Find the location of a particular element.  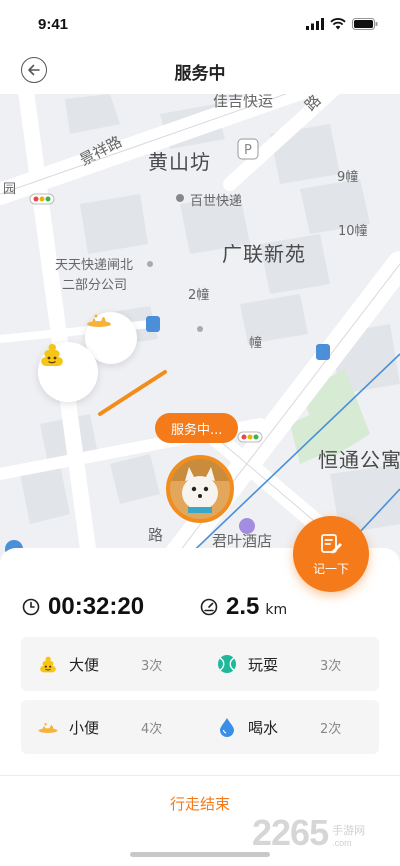

activity-play: 玩耍 3次 is located at coordinates (289, 664).